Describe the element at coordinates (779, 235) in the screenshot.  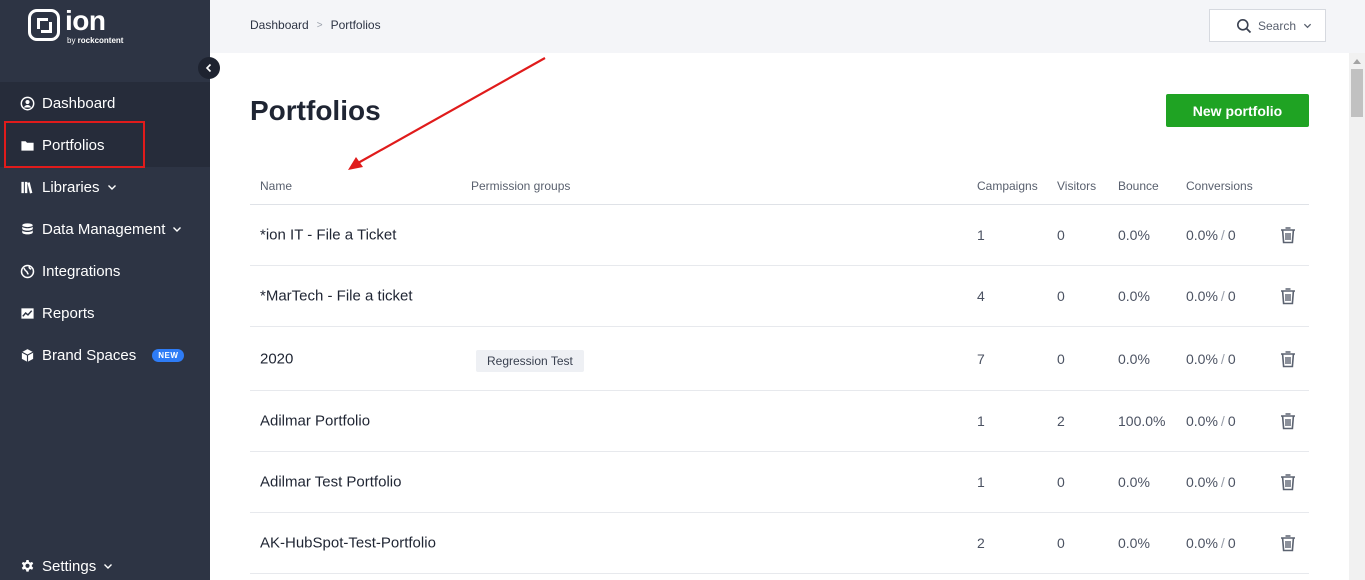
I see `table-row: *ion IT - File a Ticket 1 0 0.0% 0.0%/0` at that location.